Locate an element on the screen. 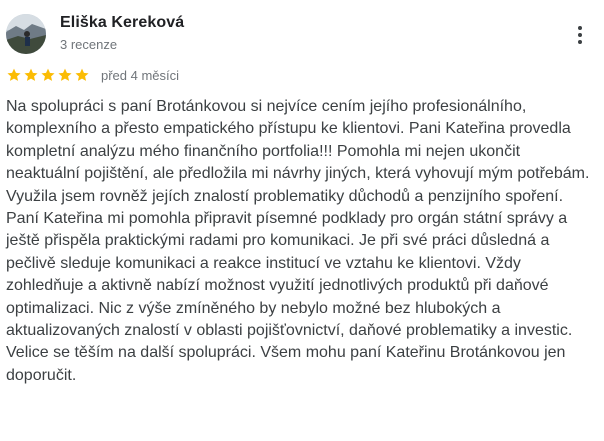 Image resolution: width=604 pixels, height=441 pixels. reviewer-name: Eliška Kereková is located at coordinates (122, 23).